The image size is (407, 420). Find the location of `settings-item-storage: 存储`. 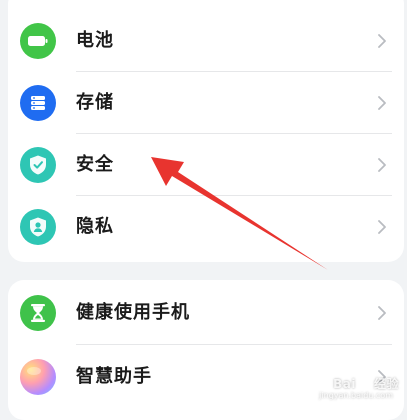

settings-item-storage: 存储 is located at coordinates (206, 103).